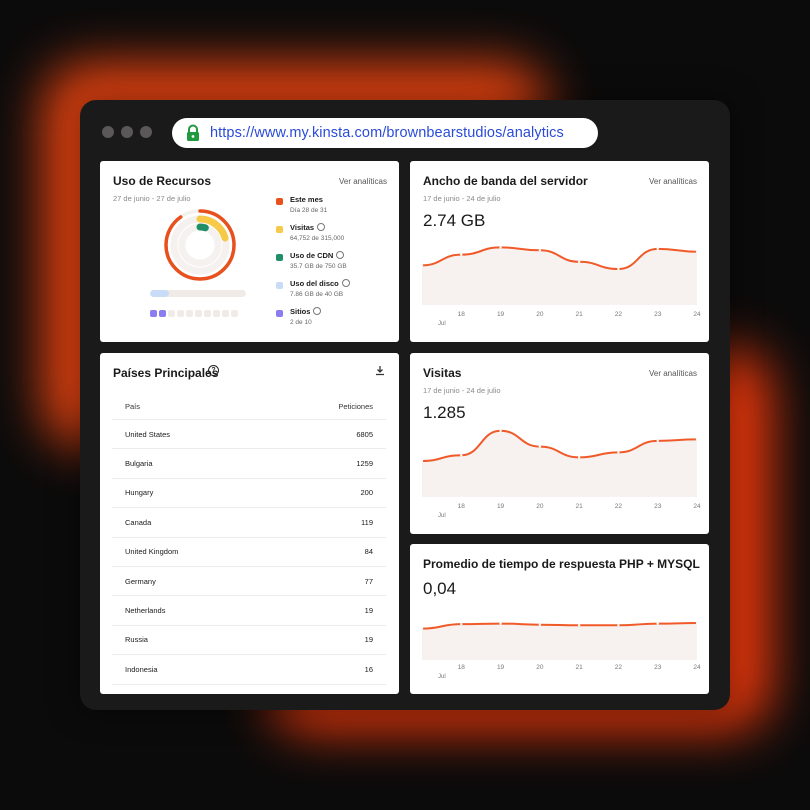 The height and width of the screenshot is (810, 810). I want to click on request-count: 77, so click(368, 581).